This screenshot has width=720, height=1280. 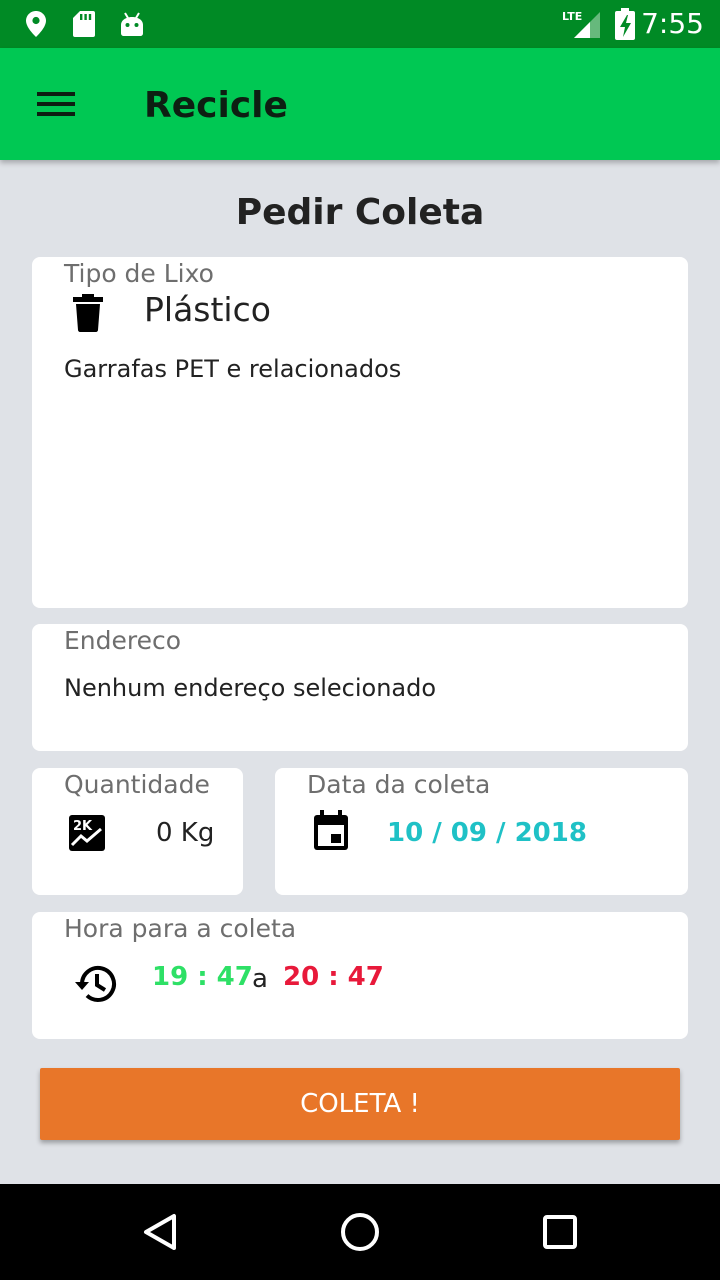 I want to click on hamburger-menu-icon, so click(x=56, y=104).